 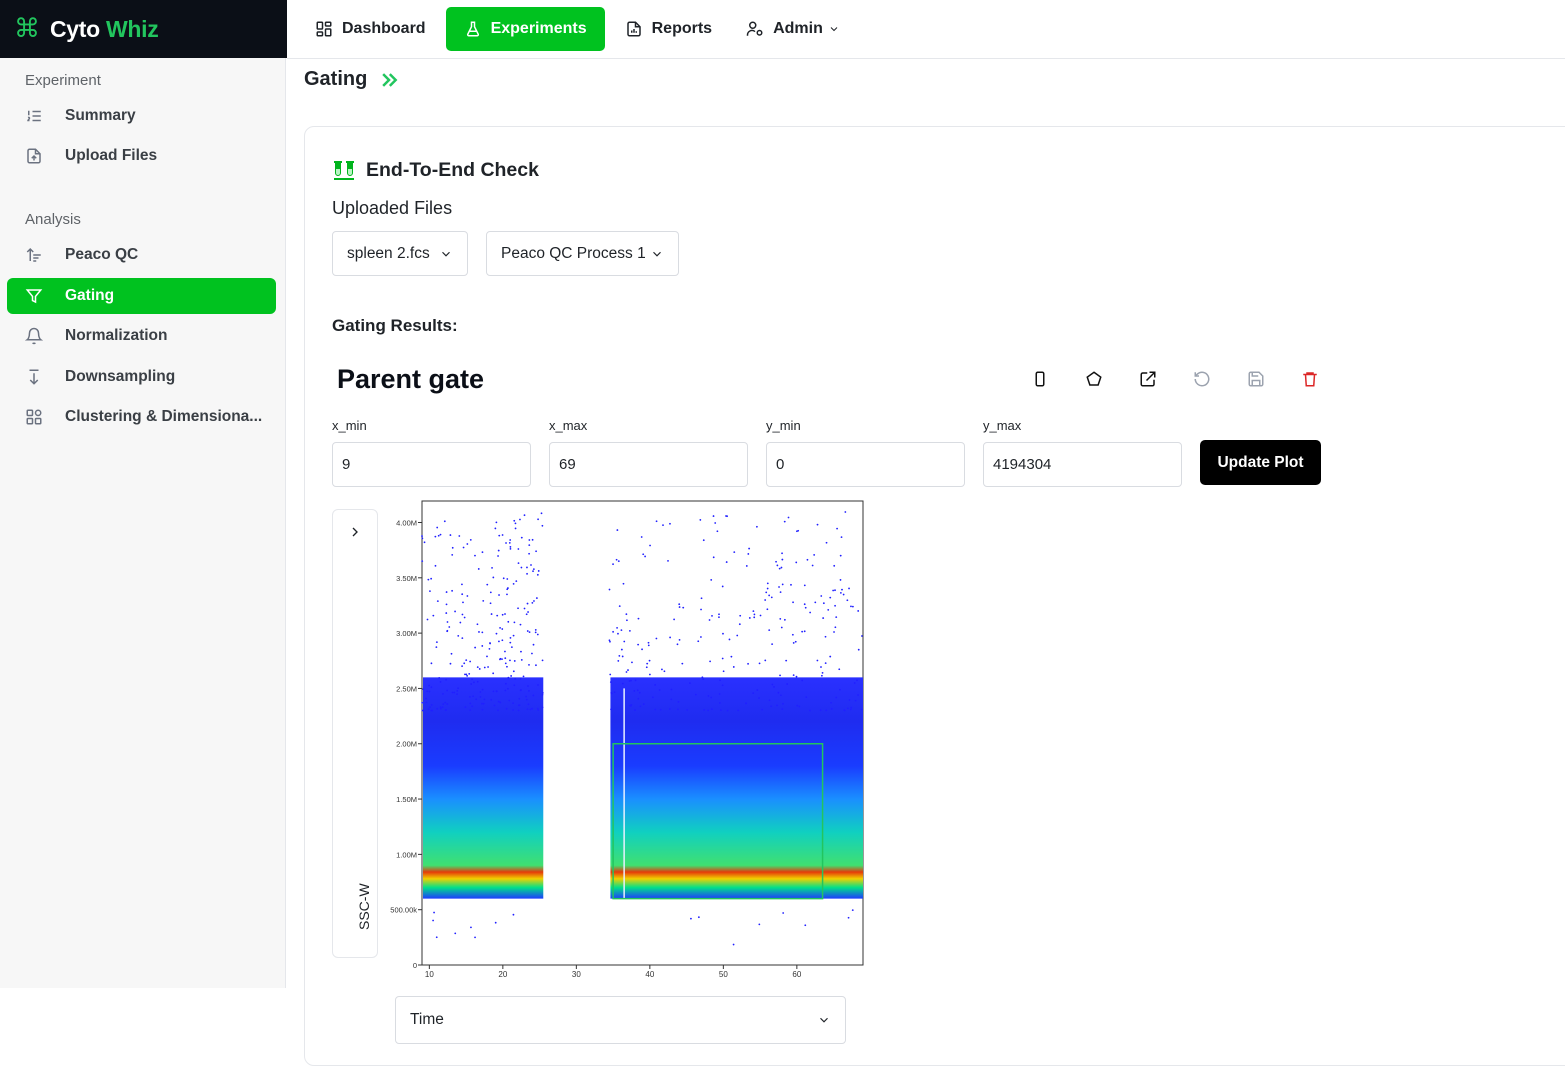 What do you see at coordinates (141, 255) in the screenshot?
I see `sidebar-item-peaco-qc: Peaco QC` at bounding box center [141, 255].